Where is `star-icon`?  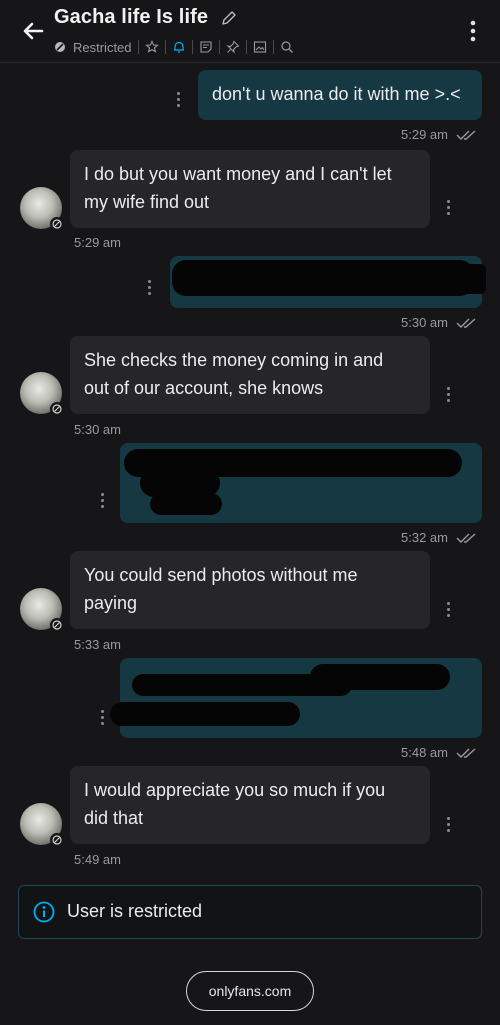 star-icon is located at coordinates (151, 47).